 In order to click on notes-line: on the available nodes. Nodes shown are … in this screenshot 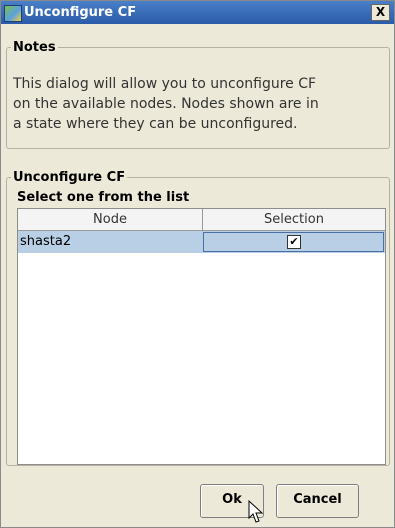, I will do `click(166, 104)`.